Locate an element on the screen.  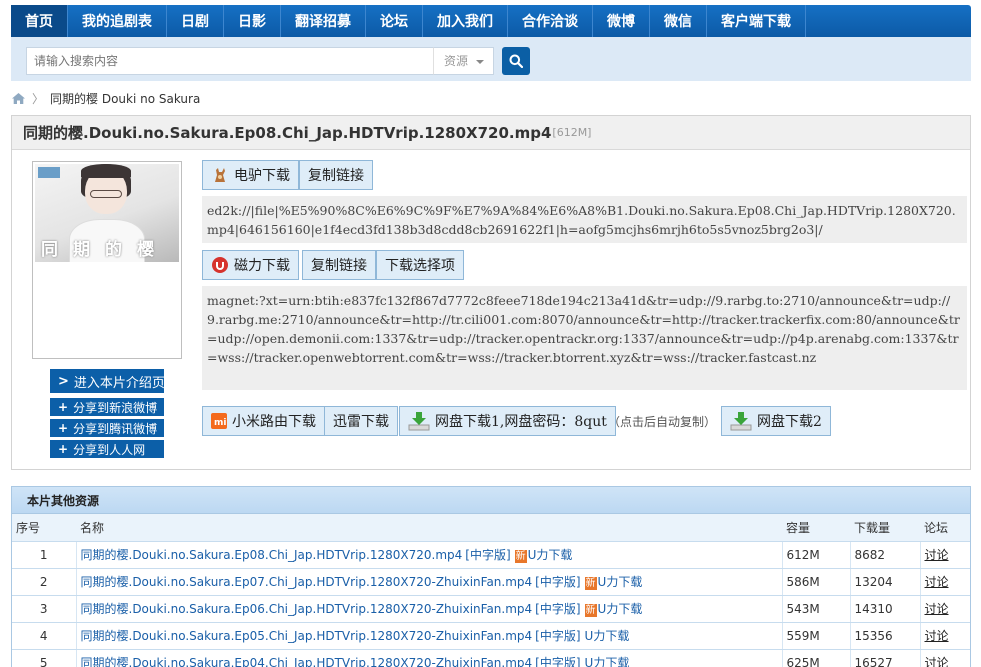
poster-frame: 同期的樱 is located at coordinates (107, 260).